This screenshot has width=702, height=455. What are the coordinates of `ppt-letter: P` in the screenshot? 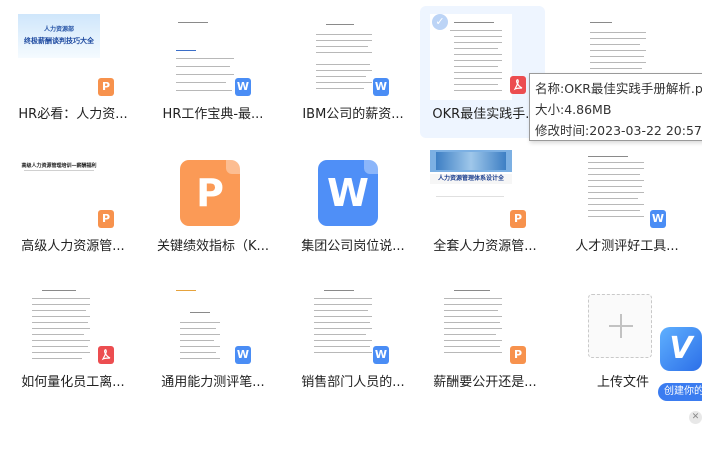 It's located at (210, 193).